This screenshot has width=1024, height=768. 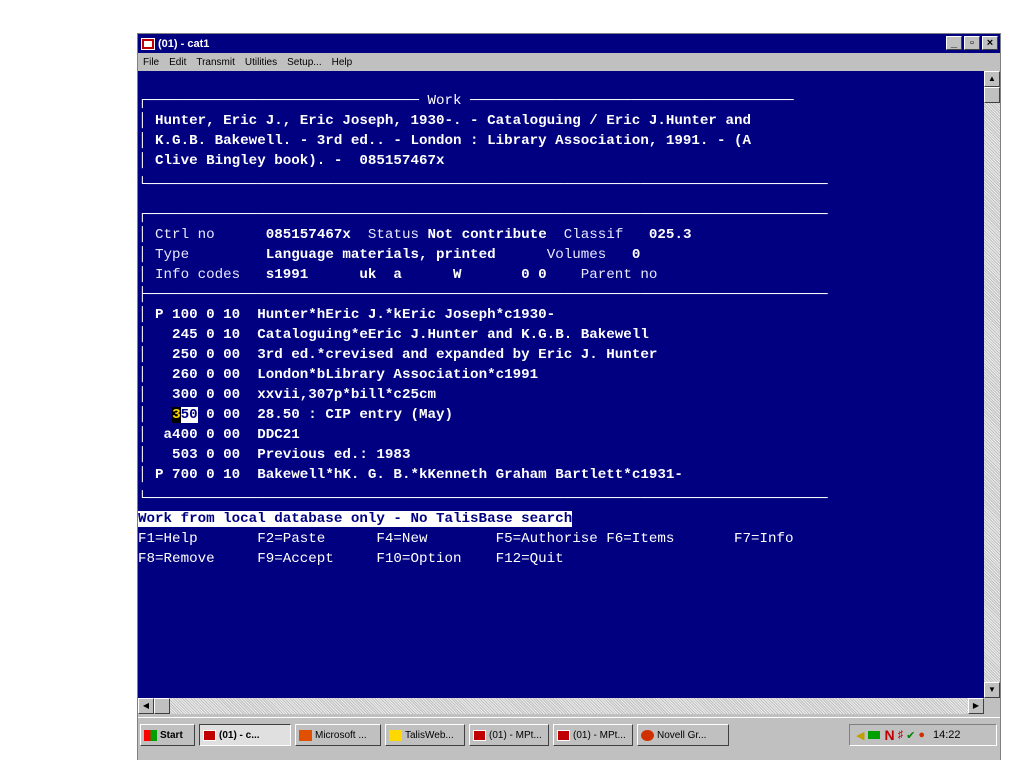 What do you see at coordinates (274, 455) in the screenshot?
I see `marc-field-503: │ 503 0 00 Previous ed.: 1983` at bounding box center [274, 455].